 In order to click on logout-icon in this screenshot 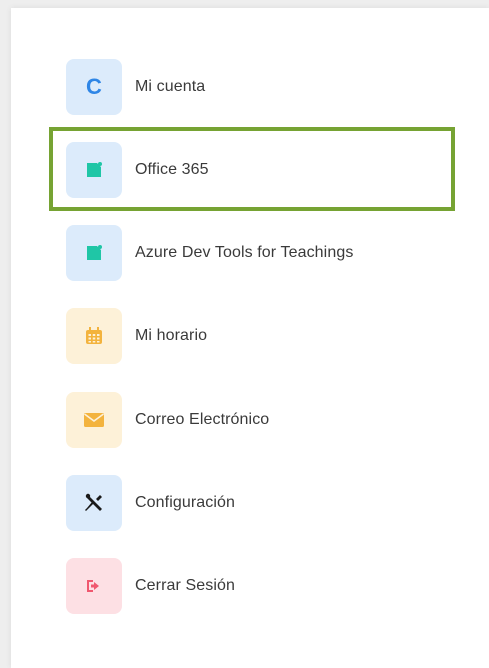, I will do `click(93, 586)`.